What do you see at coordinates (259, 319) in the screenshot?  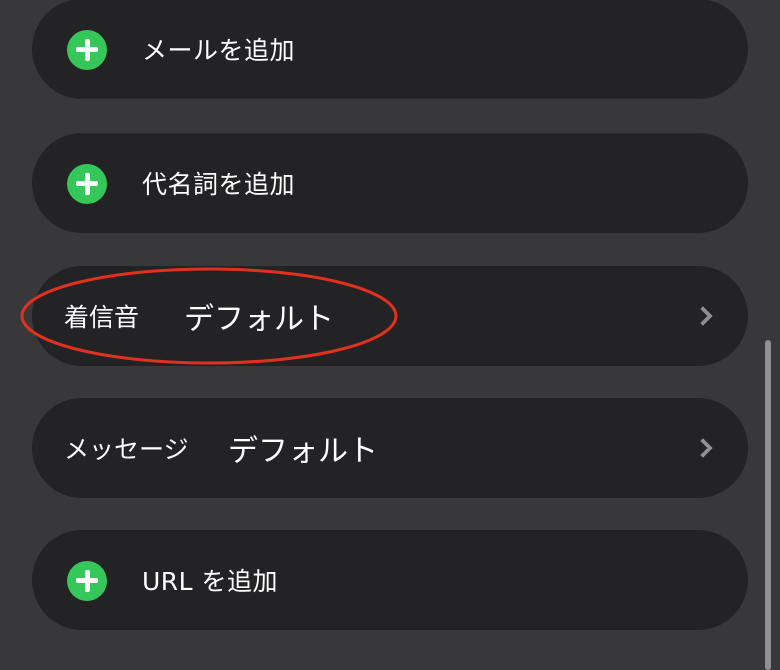 I see `ringtone-value: デフォルト` at bounding box center [259, 319].